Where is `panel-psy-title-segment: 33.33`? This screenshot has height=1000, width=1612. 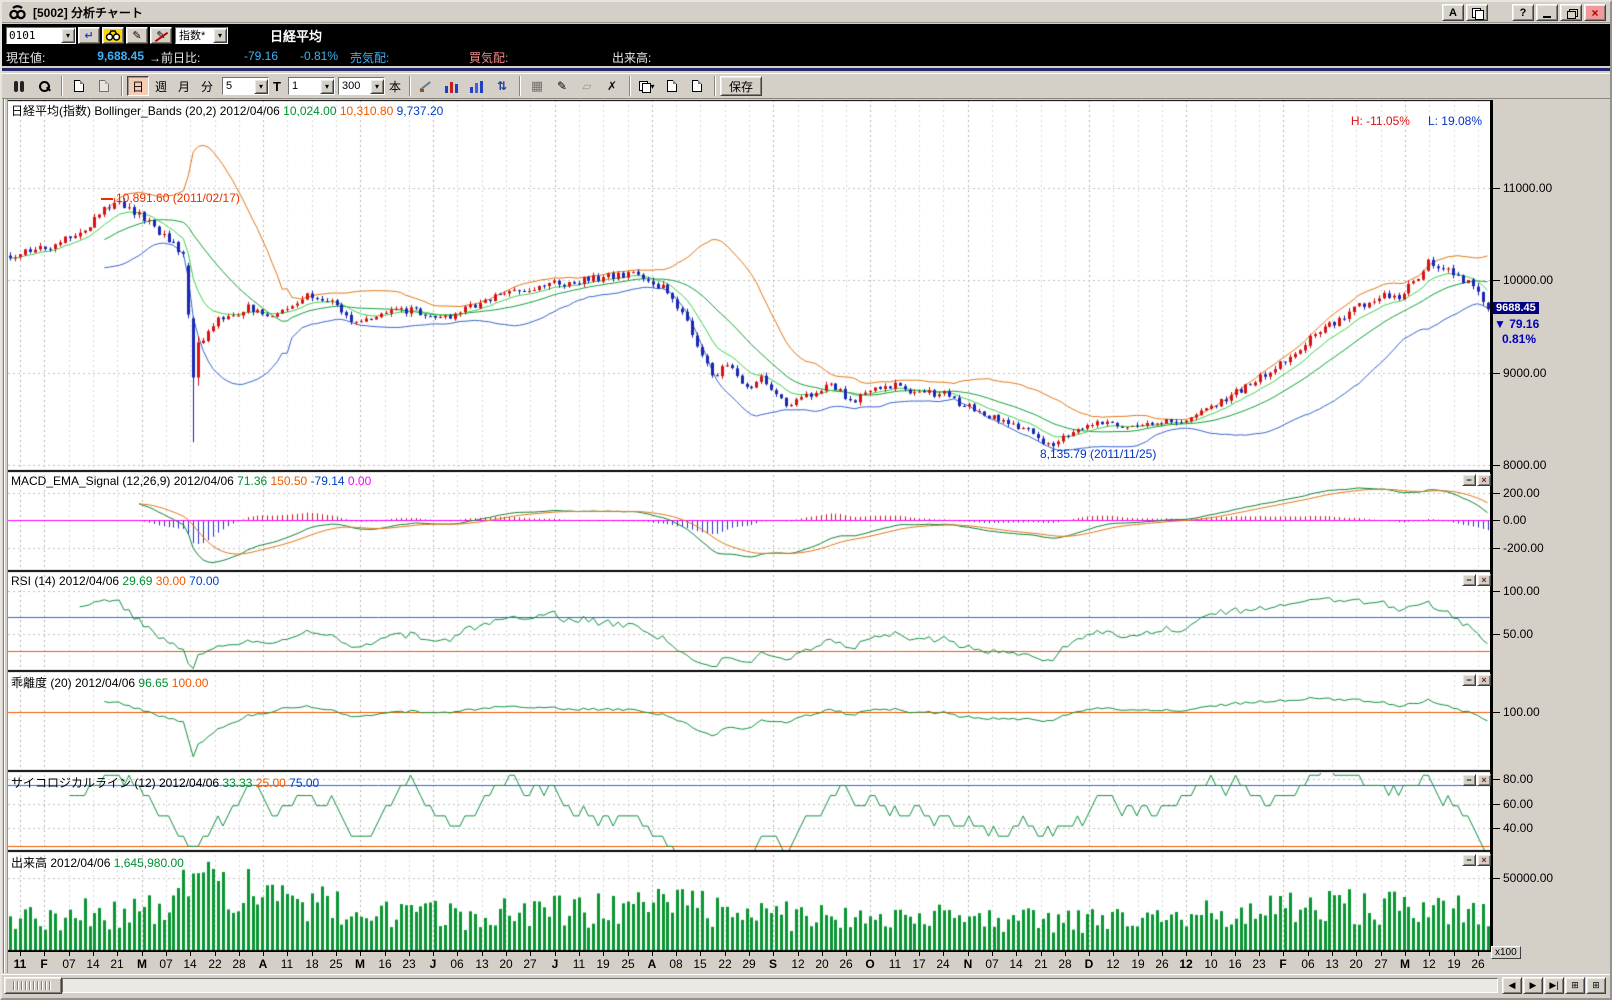 panel-psy-title-segment: 33.33 is located at coordinates (239, 783).